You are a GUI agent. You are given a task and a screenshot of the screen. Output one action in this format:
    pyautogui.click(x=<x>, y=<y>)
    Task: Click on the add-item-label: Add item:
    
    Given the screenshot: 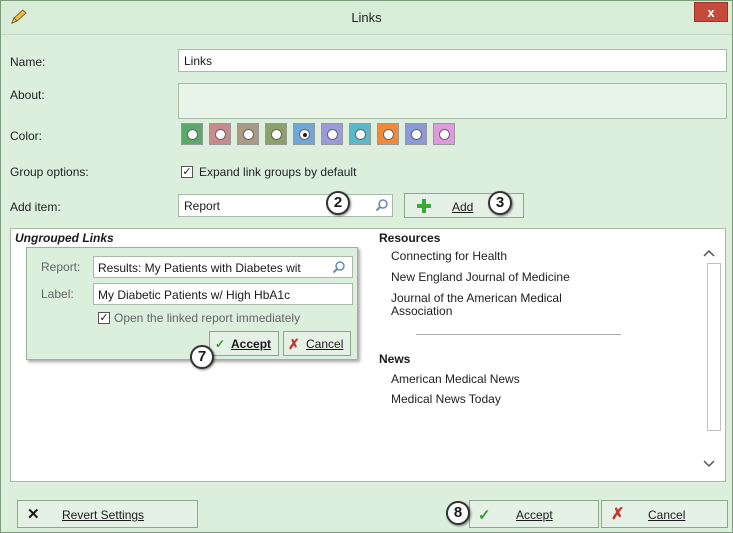 What is the action you would take?
    pyautogui.click(x=35, y=207)
    